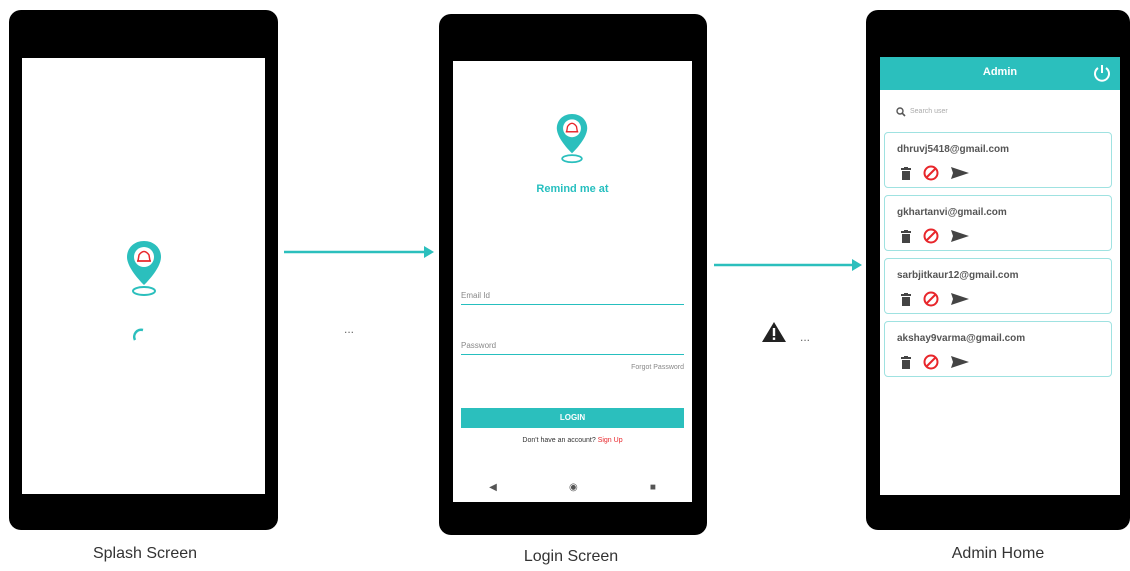  Describe the element at coordinates (953, 149) in the screenshot. I see `user-email: dhruvj5418@gmail.com` at that location.